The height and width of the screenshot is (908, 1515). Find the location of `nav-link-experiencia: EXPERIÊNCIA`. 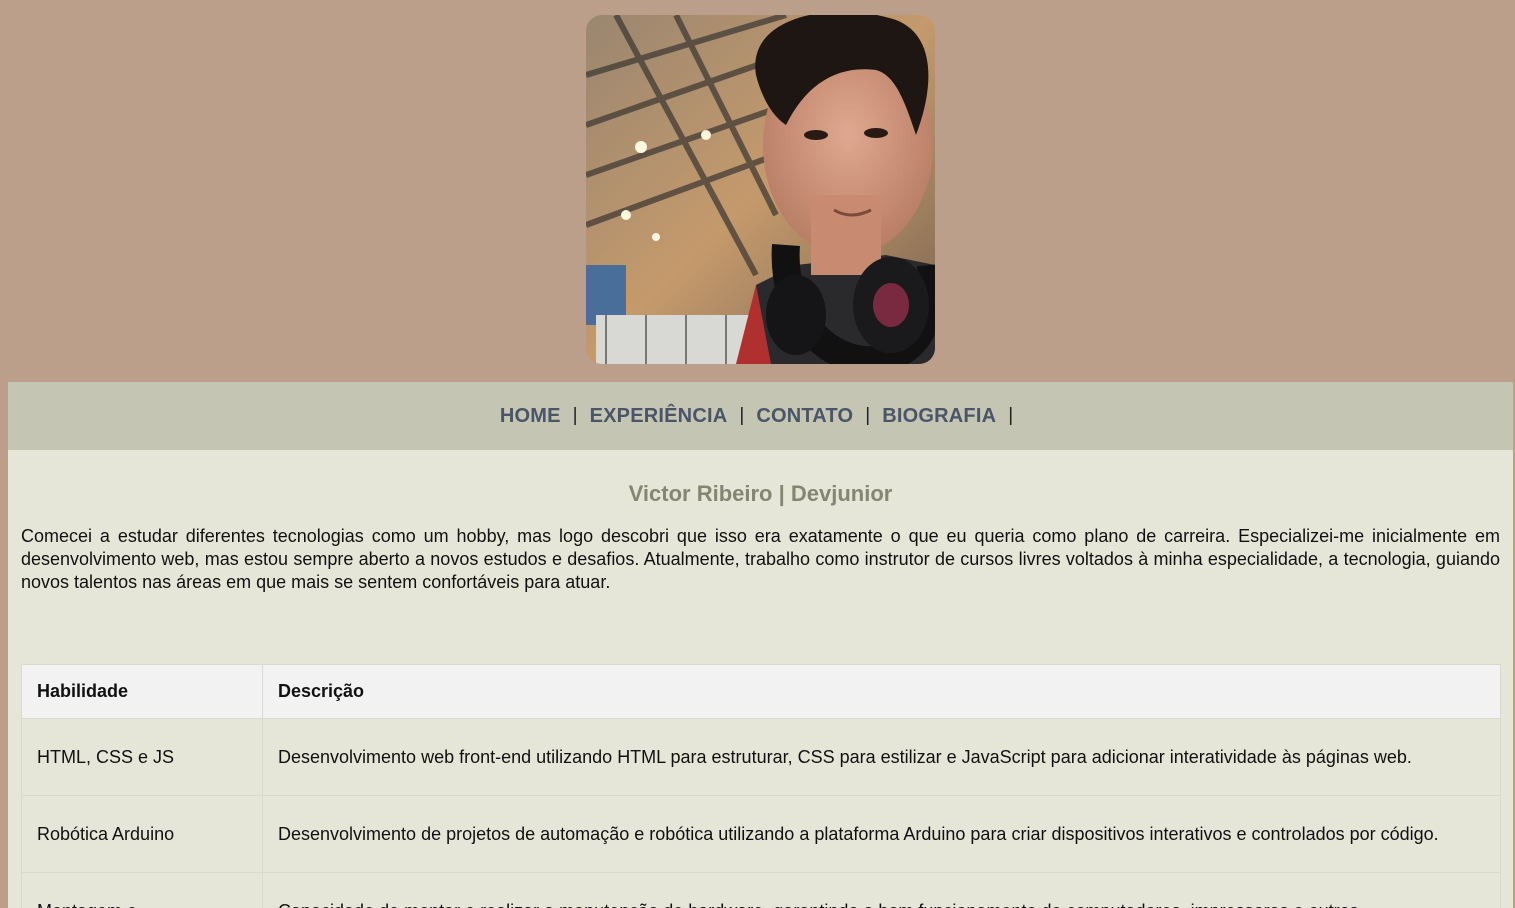

nav-link-experiencia: EXPERIÊNCIA is located at coordinates (659, 416).